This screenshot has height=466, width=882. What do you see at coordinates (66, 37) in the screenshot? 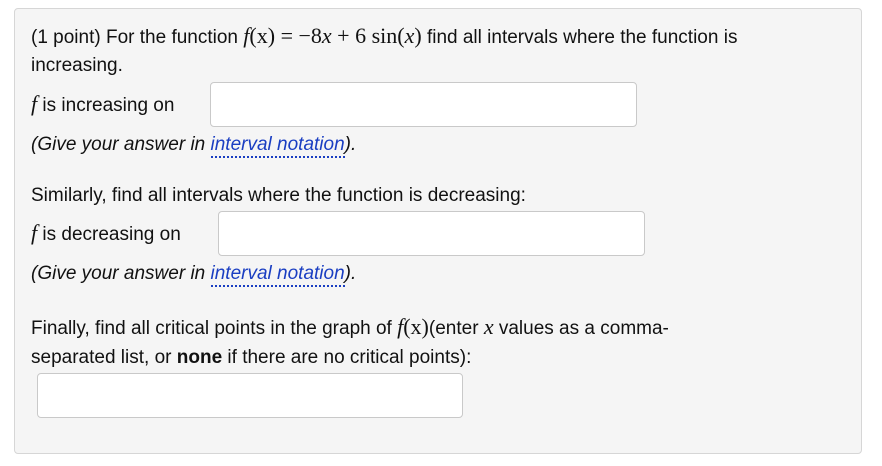
I see `points-label: (1 point)` at bounding box center [66, 37].